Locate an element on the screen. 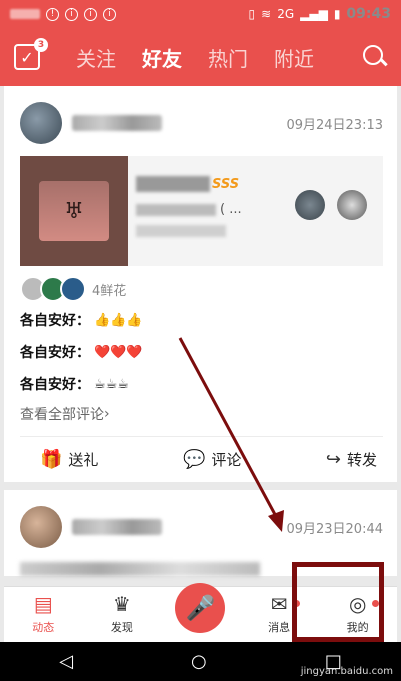 The image size is (401, 681). status-bar: ! i i i ▯ ≋ 2G ▂▄▆ ▮ 09:43 is located at coordinates (200, 14).